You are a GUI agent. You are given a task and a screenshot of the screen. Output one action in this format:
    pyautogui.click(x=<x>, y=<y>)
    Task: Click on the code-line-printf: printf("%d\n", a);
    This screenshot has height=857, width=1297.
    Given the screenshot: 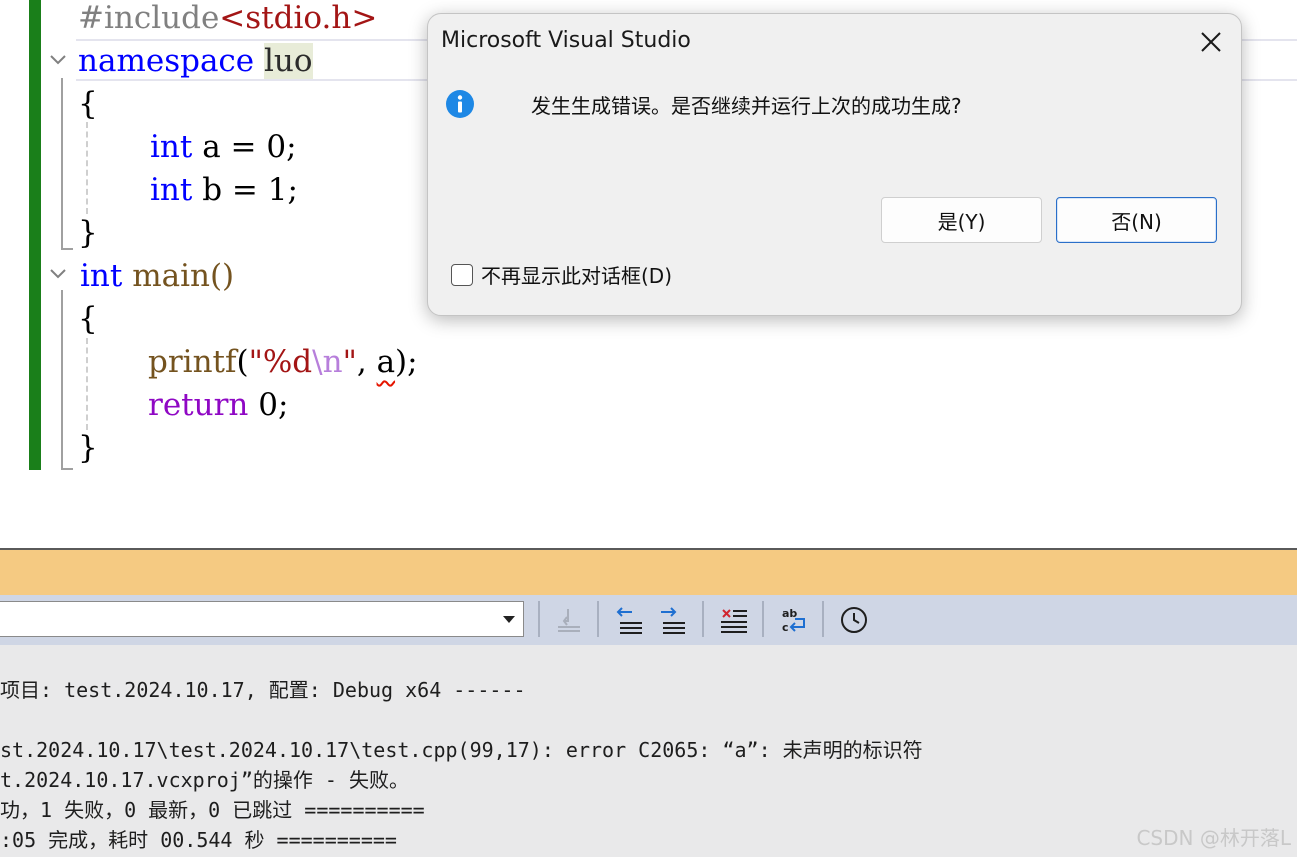 What is the action you would take?
    pyautogui.click(x=283, y=362)
    